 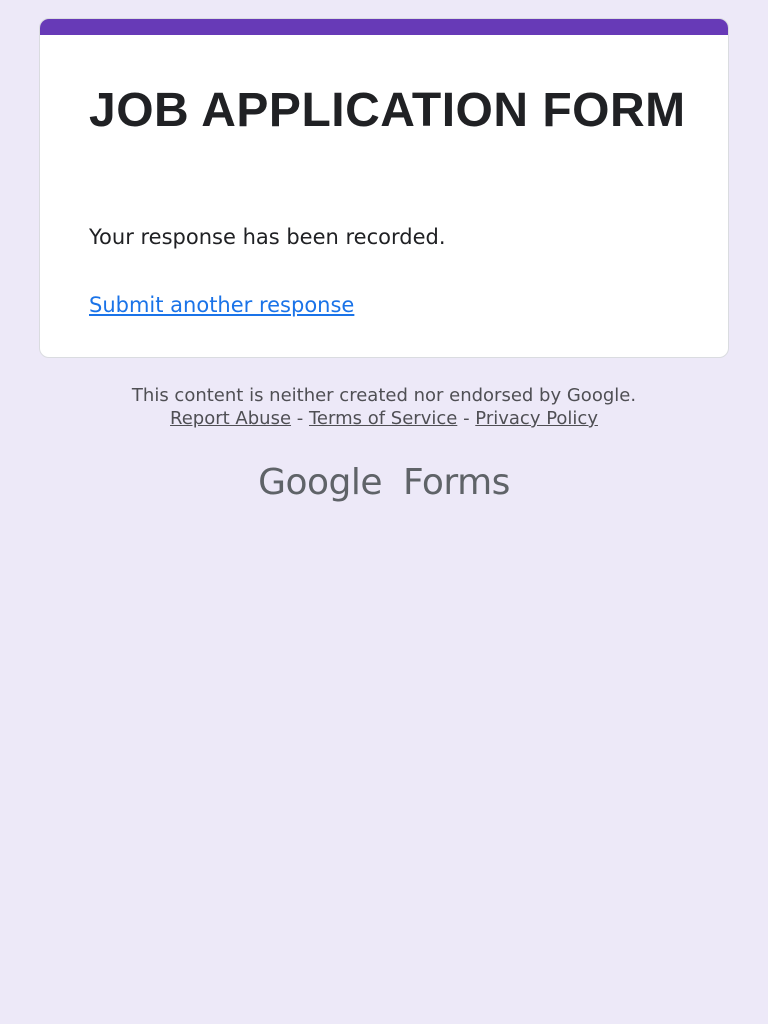 What do you see at coordinates (267, 237) in the screenshot?
I see `confirmation-message: Your response has been recorded.` at bounding box center [267, 237].